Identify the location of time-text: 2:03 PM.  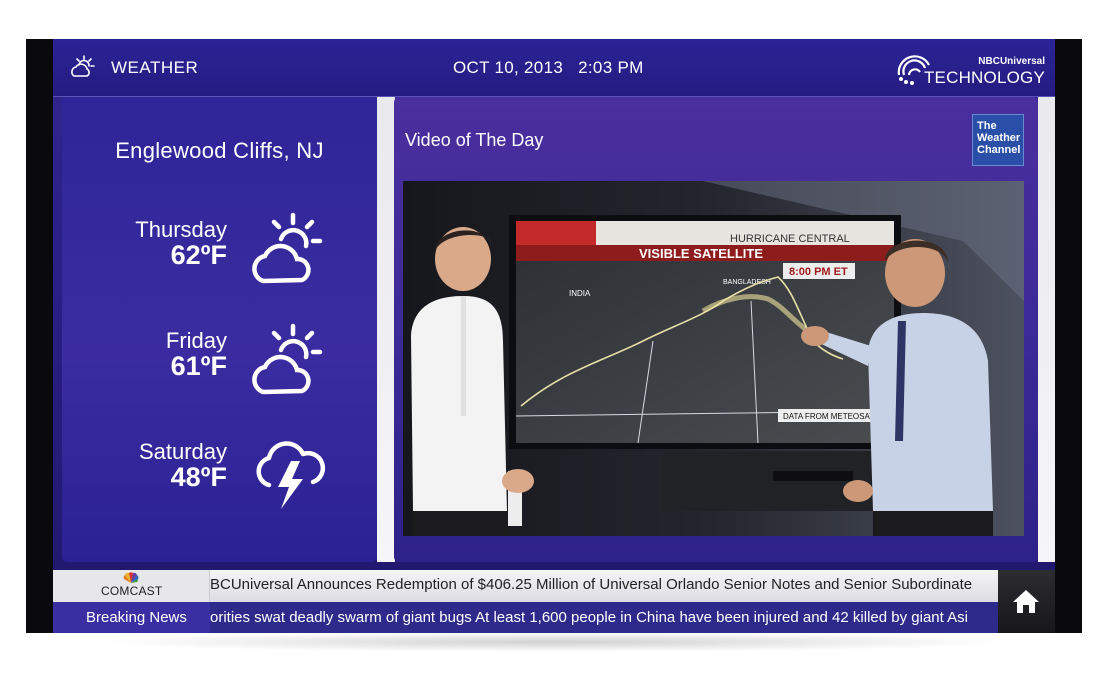
(611, 67).